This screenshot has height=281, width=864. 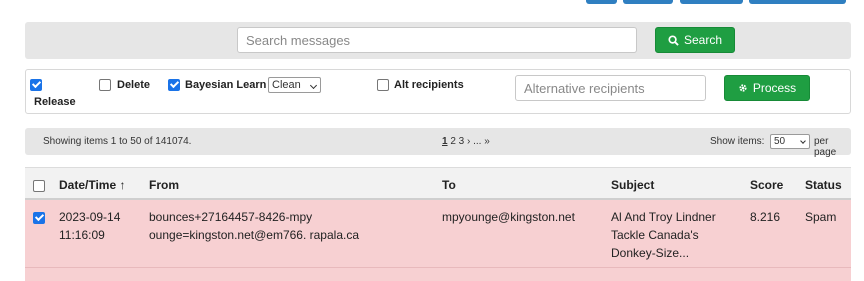 I want to click on process-button: Process, so click(x=767, y=88).